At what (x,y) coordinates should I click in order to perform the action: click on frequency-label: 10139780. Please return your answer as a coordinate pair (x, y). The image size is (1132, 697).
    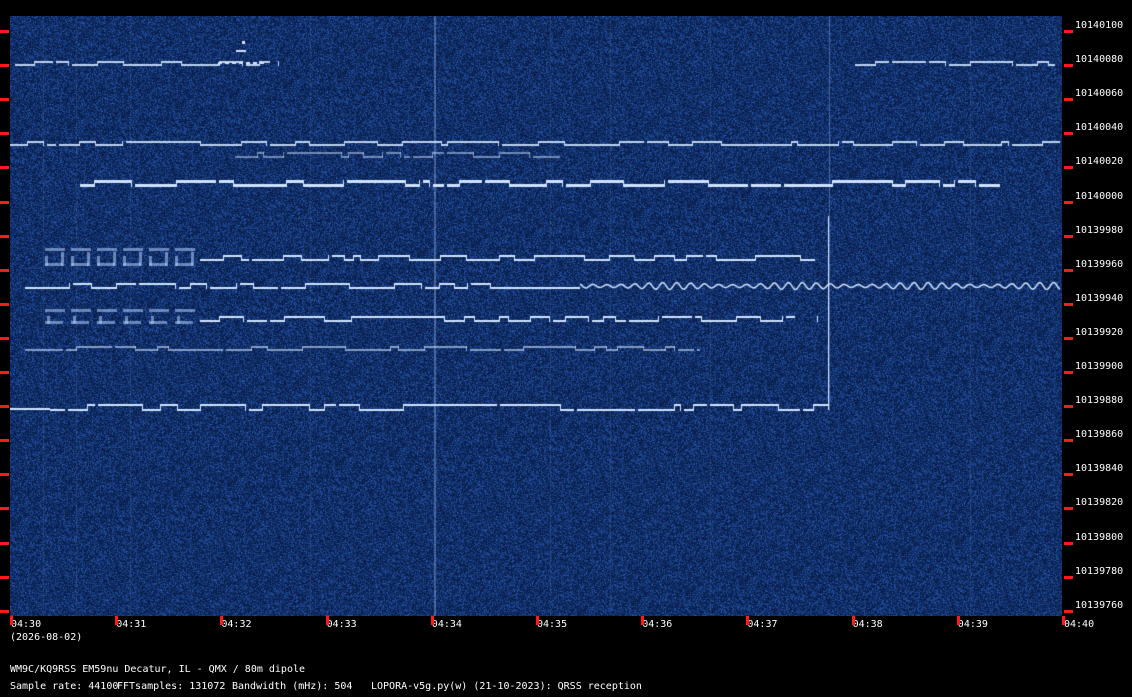
    Looking at the image, I should click on (1099, 571).